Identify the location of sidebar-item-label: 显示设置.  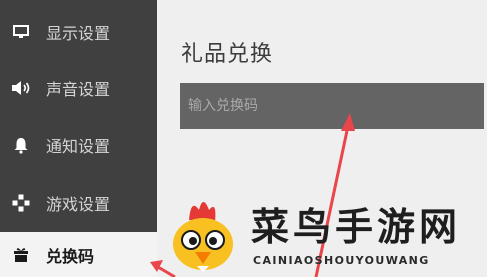
(78, 33).